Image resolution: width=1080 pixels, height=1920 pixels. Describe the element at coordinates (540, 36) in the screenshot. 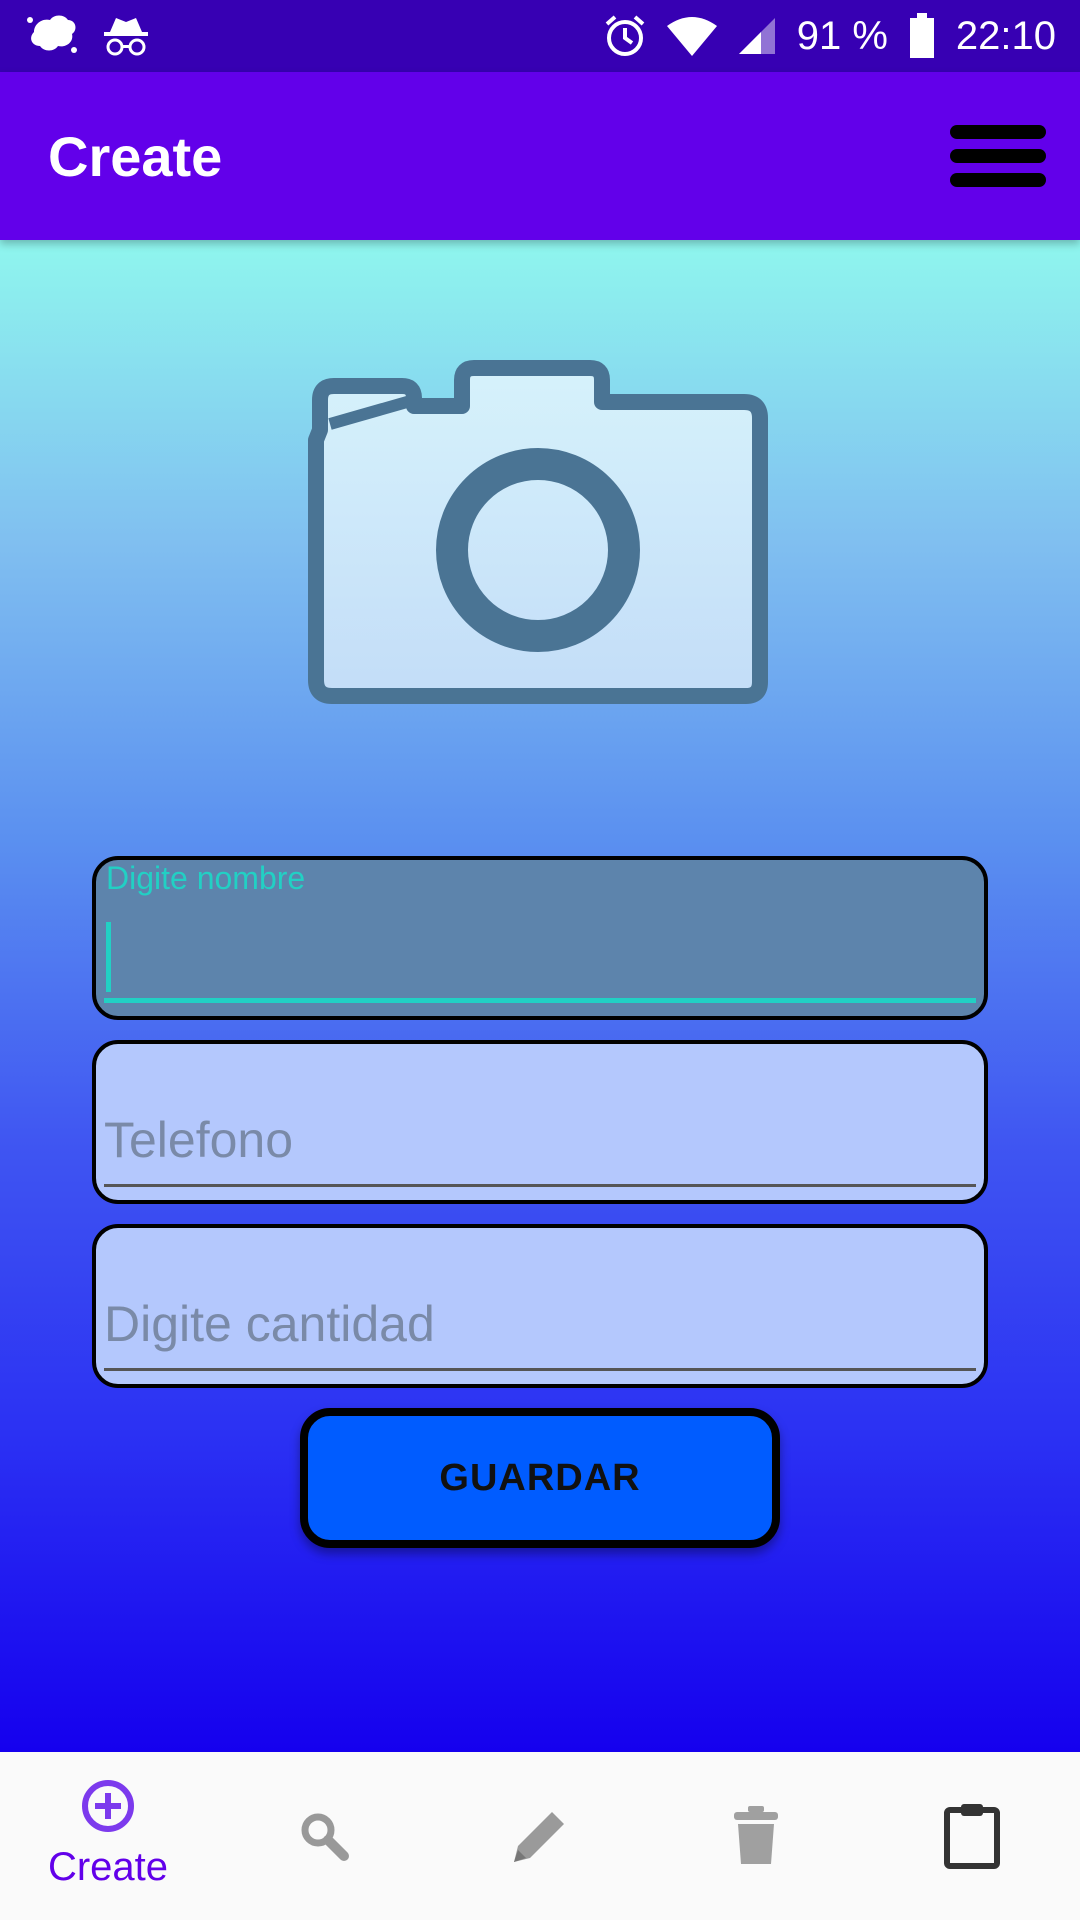

I see `status-bar: 91 % 22:10` at that location.